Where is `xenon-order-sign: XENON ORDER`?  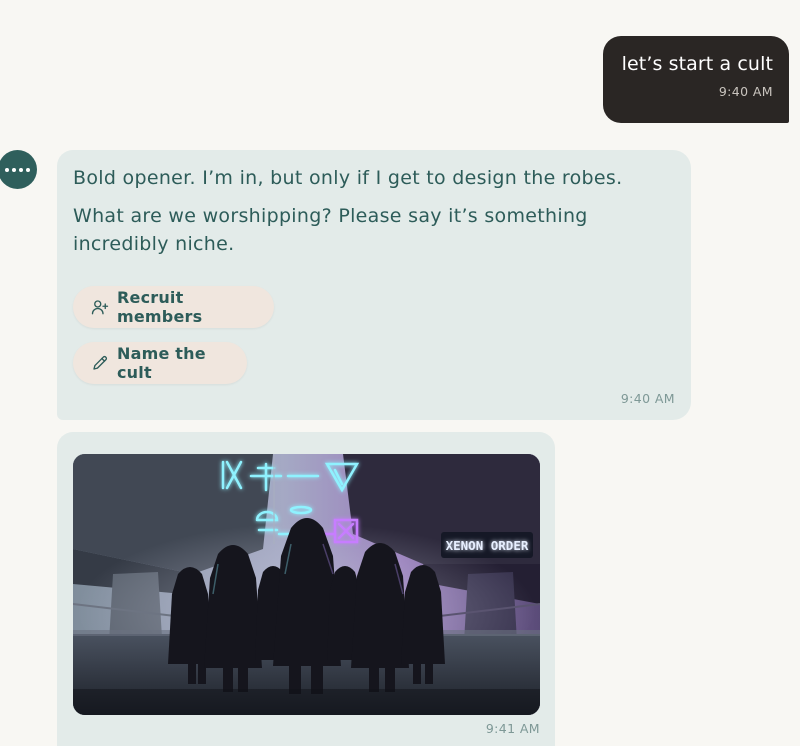
xenon-order-sign: XENON ORDER is located at coordinates (487, 545).